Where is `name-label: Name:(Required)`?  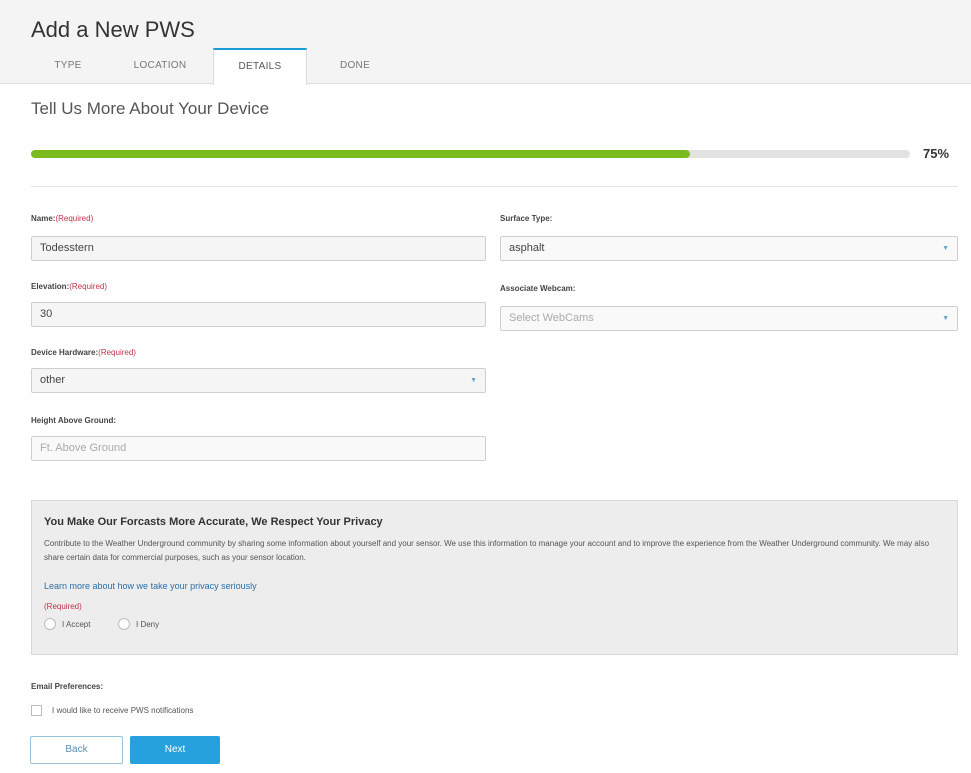 name-label: Name:(Required) is located at coordinates (62, 218).